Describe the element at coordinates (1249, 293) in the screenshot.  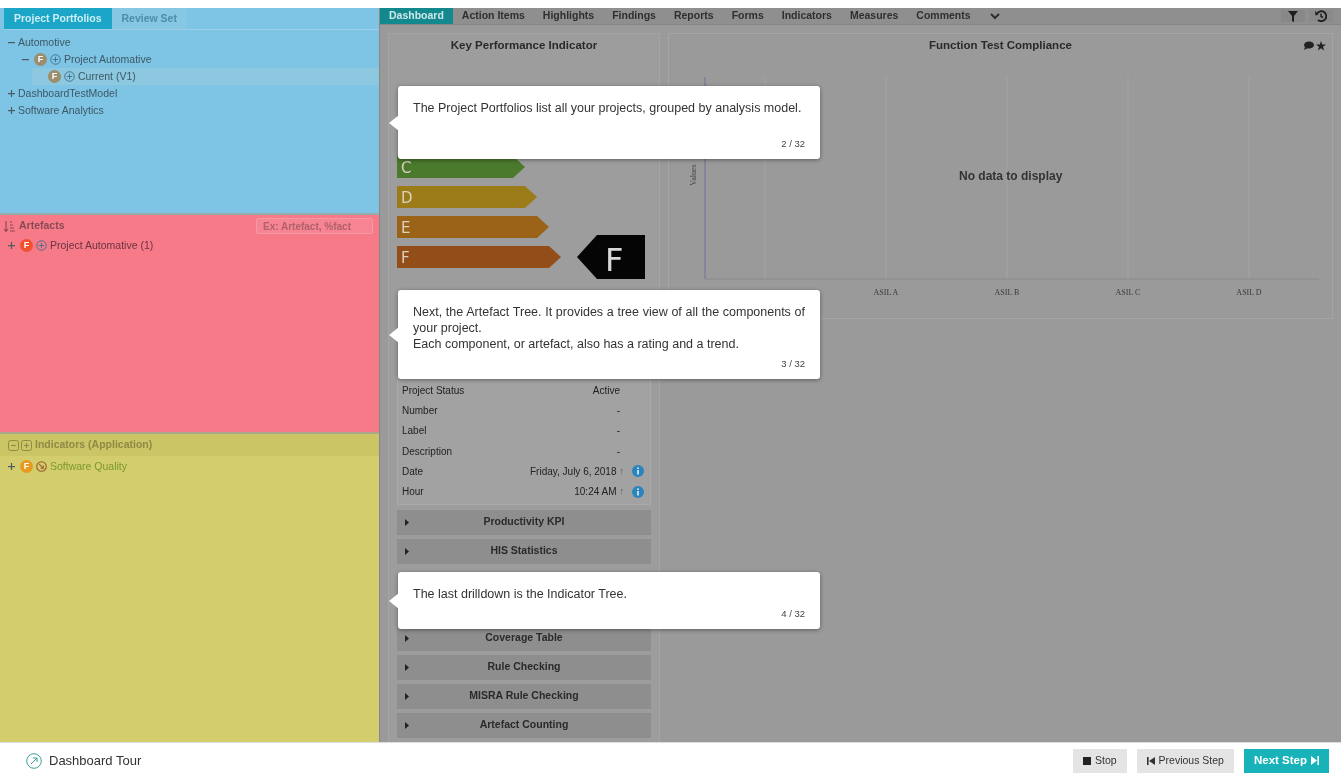
I see `axis-tick-label: ASIL D` at that location.